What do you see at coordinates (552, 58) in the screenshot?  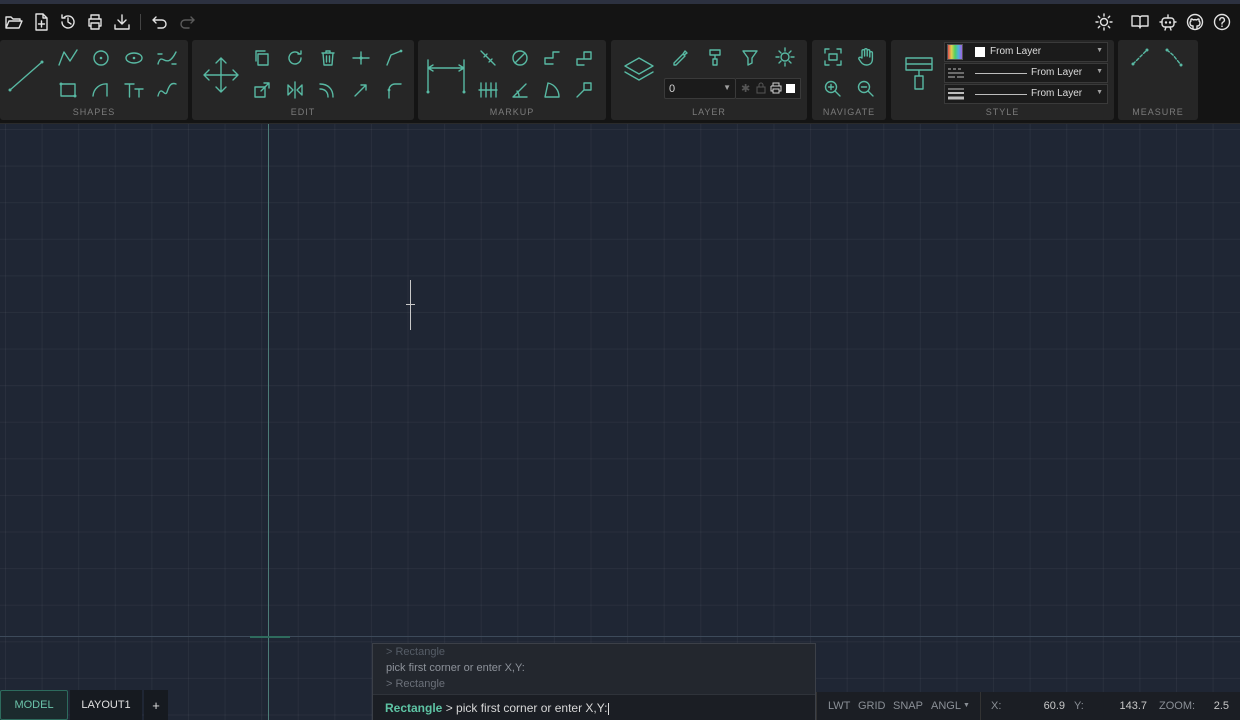 I see `radius-dimension-icon` at bounding box center [552, 58].